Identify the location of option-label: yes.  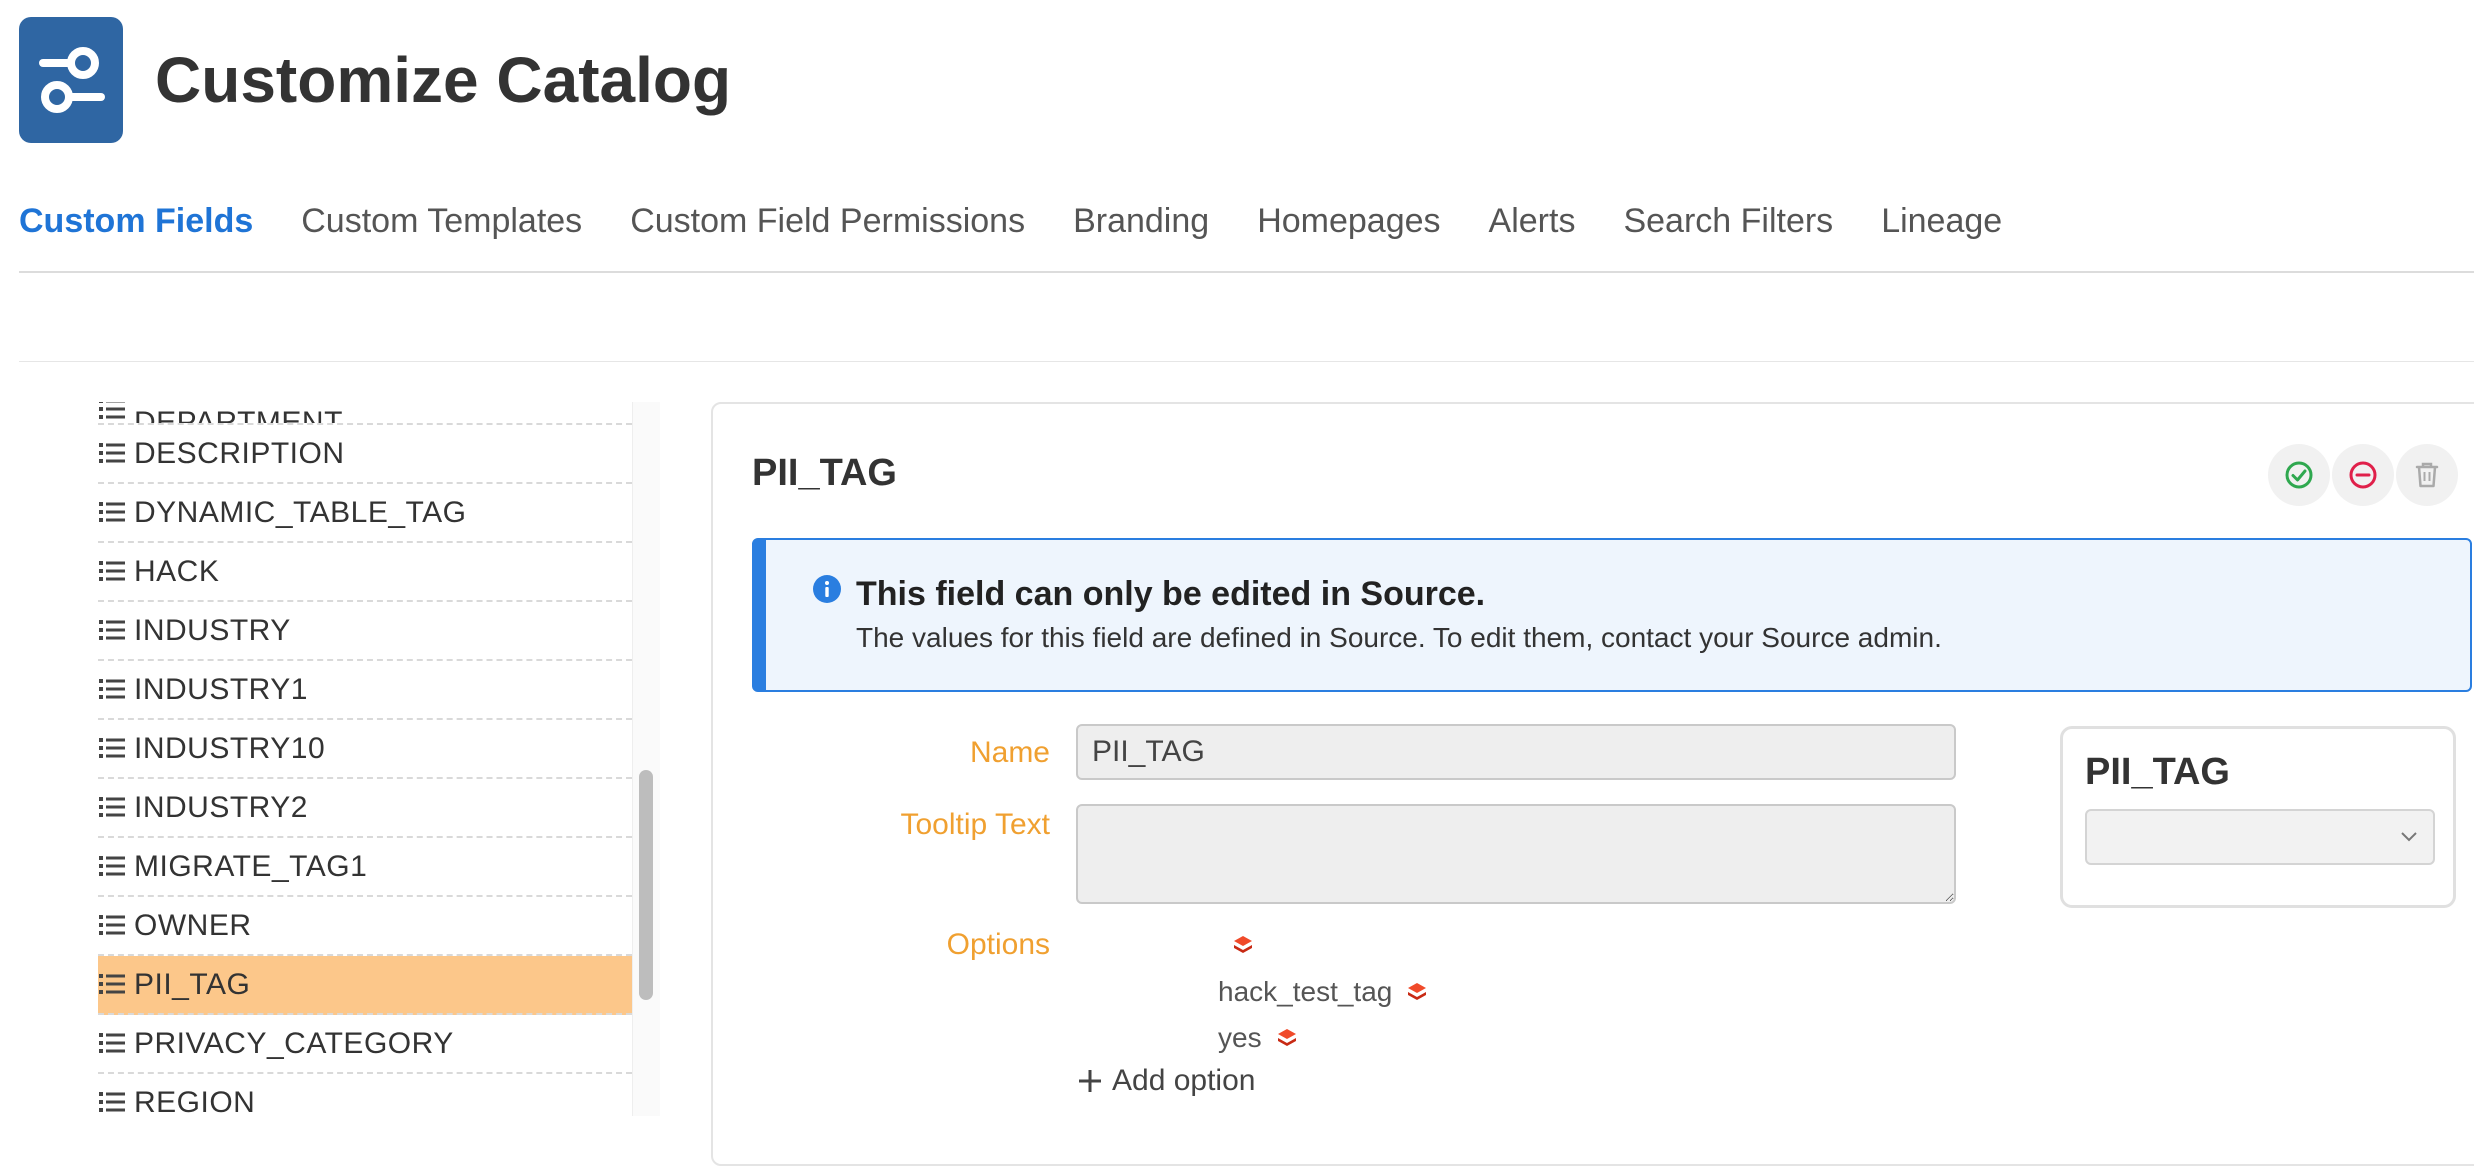
(1240, 1037).